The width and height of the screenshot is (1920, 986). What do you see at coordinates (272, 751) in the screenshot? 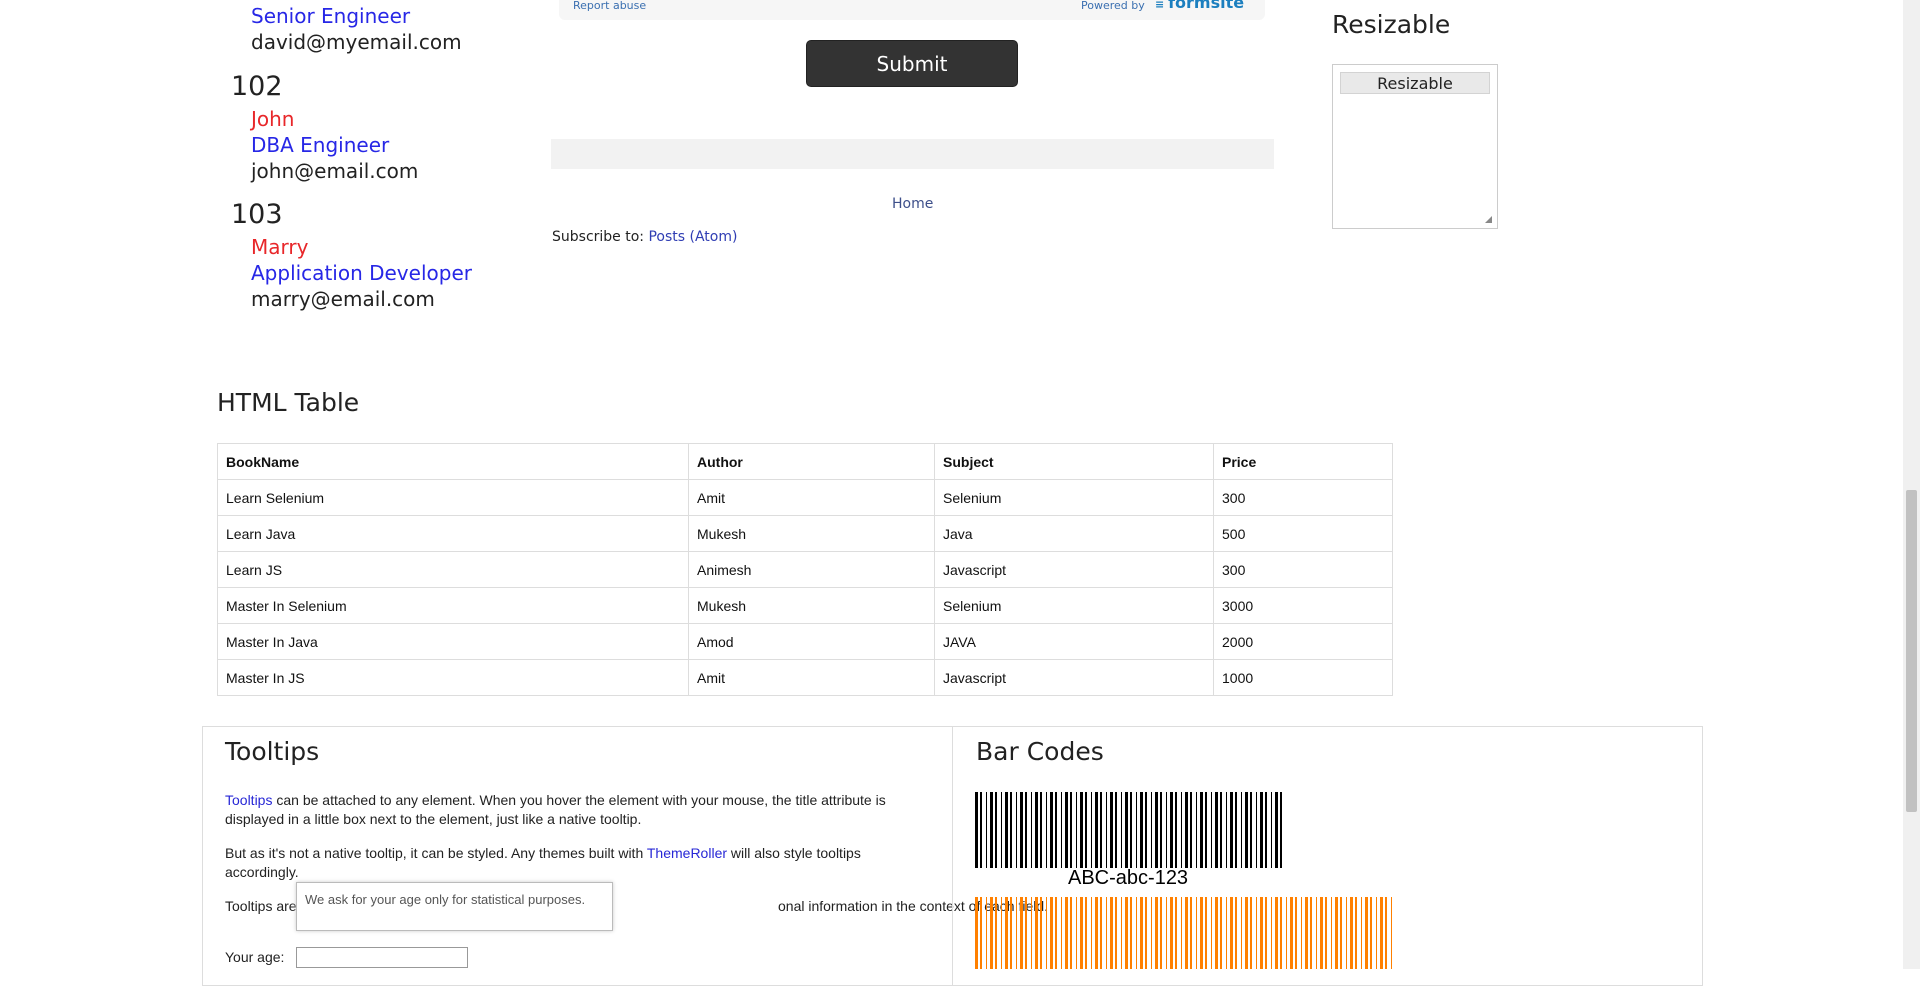
I see `tooltips-title: Tooltips` at bounding box center [272, 751].